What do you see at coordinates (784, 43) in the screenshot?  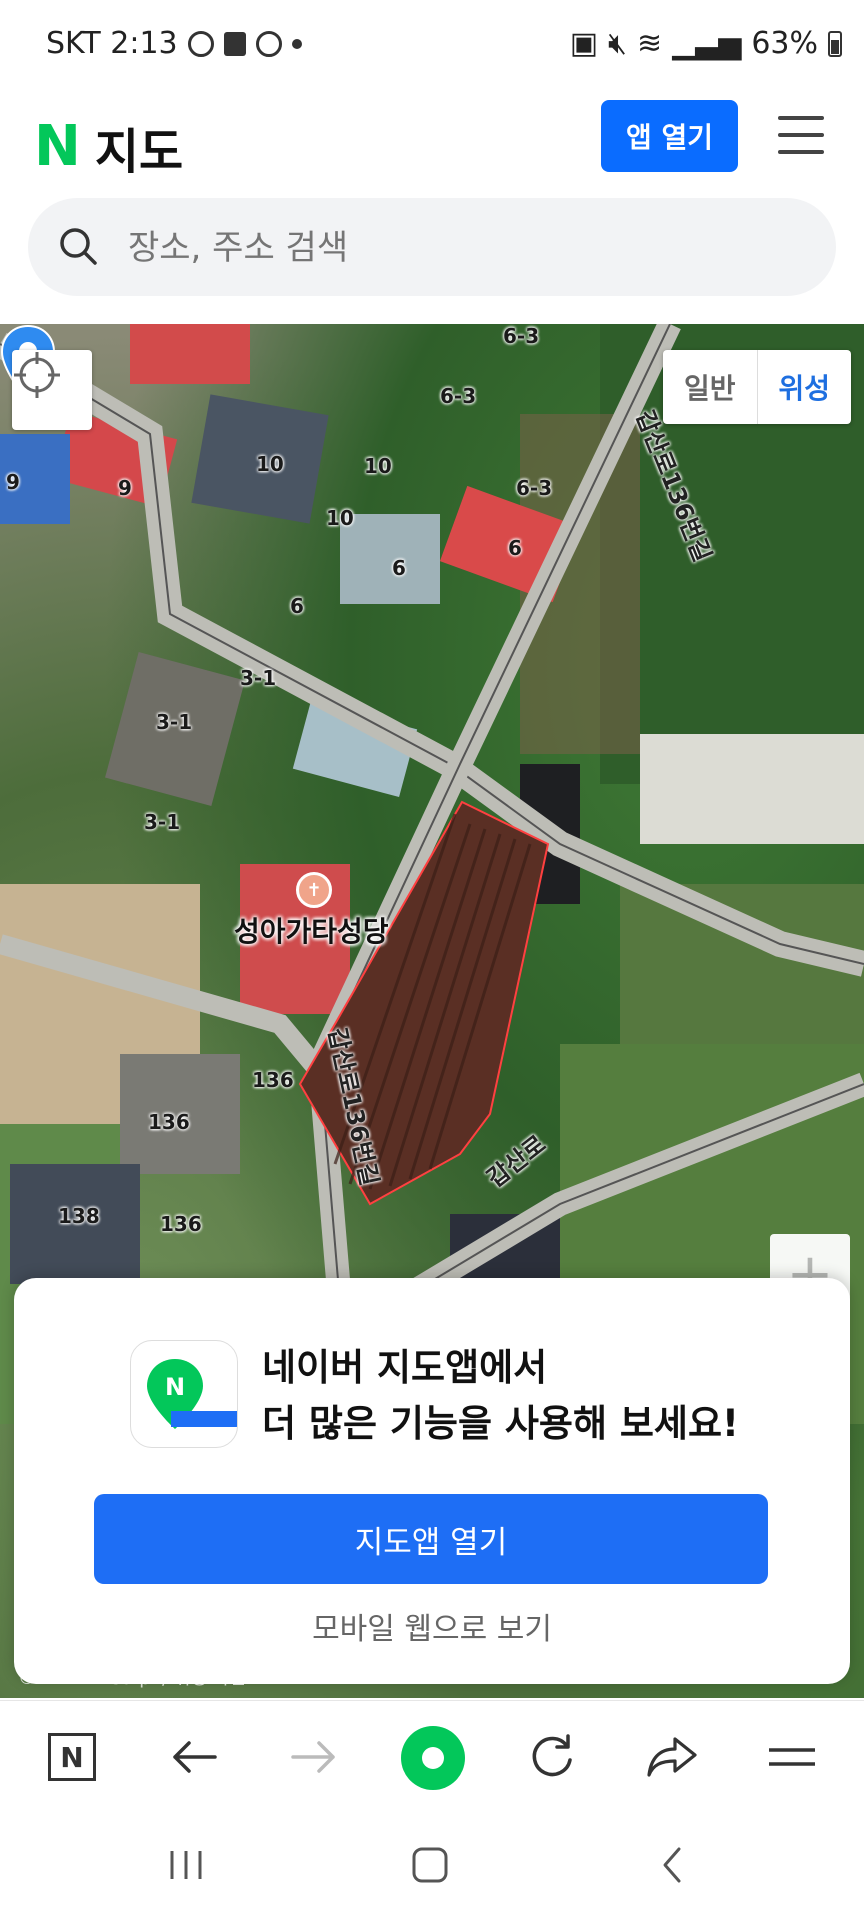 I see `battery-percent: 63%` at bounding box center [784, 43].